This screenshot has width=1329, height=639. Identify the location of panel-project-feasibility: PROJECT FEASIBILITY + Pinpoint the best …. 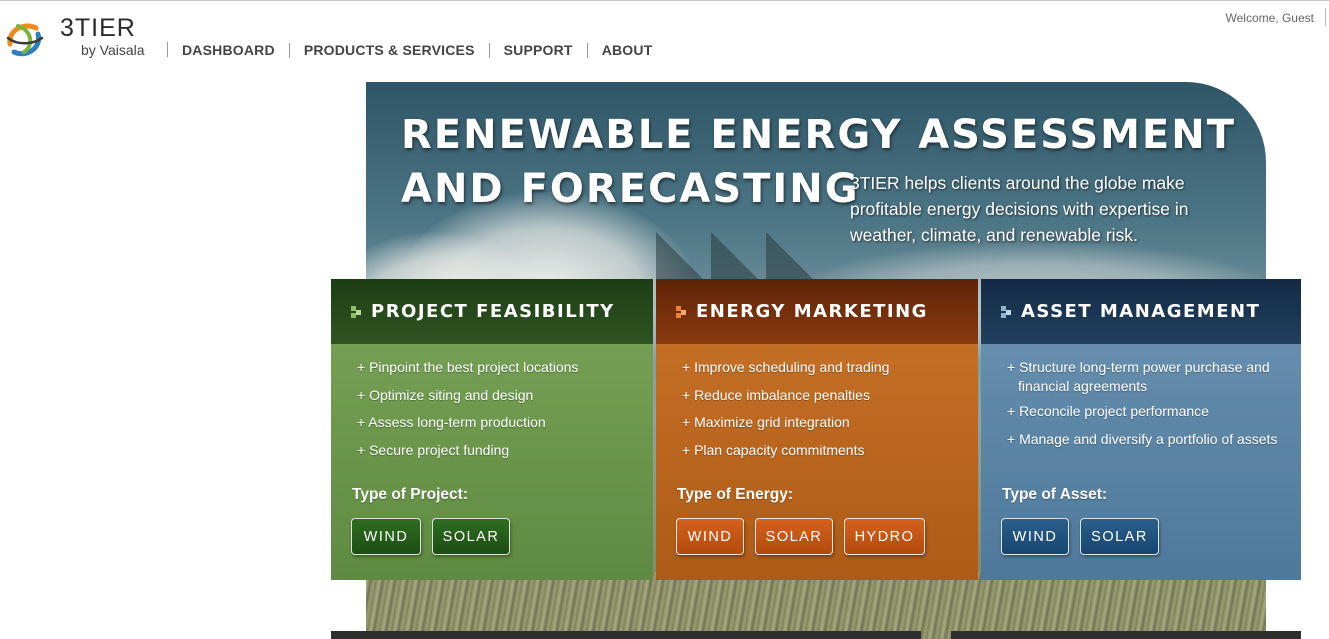
(492, 429).